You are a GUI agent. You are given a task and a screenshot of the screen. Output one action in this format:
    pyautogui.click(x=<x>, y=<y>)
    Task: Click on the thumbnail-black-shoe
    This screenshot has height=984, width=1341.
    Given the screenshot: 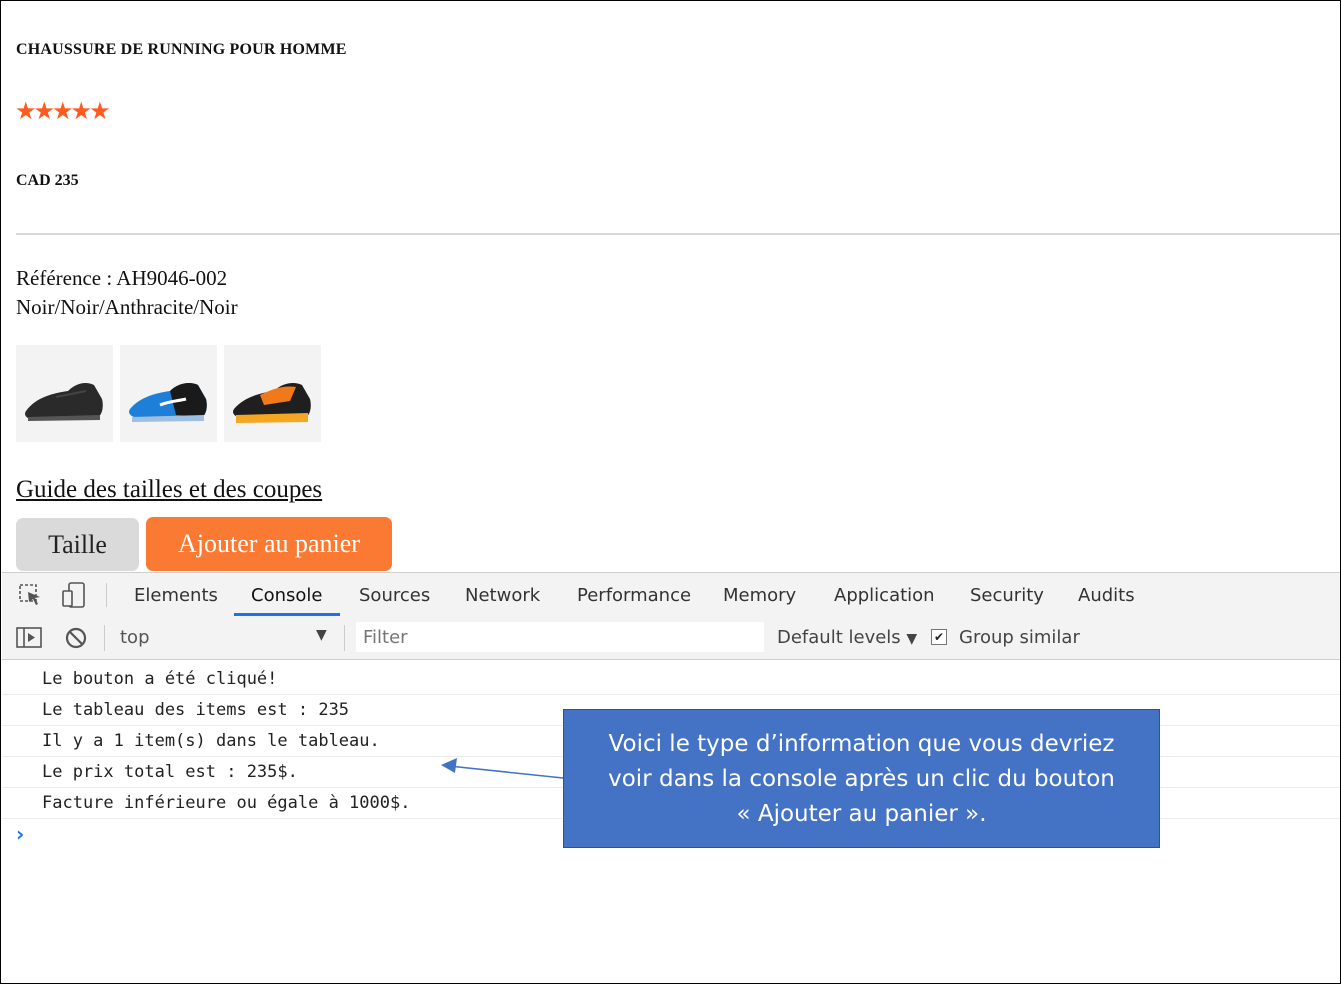 What is the action you would take?
    pyautogui.click(x=64, y=393)
    